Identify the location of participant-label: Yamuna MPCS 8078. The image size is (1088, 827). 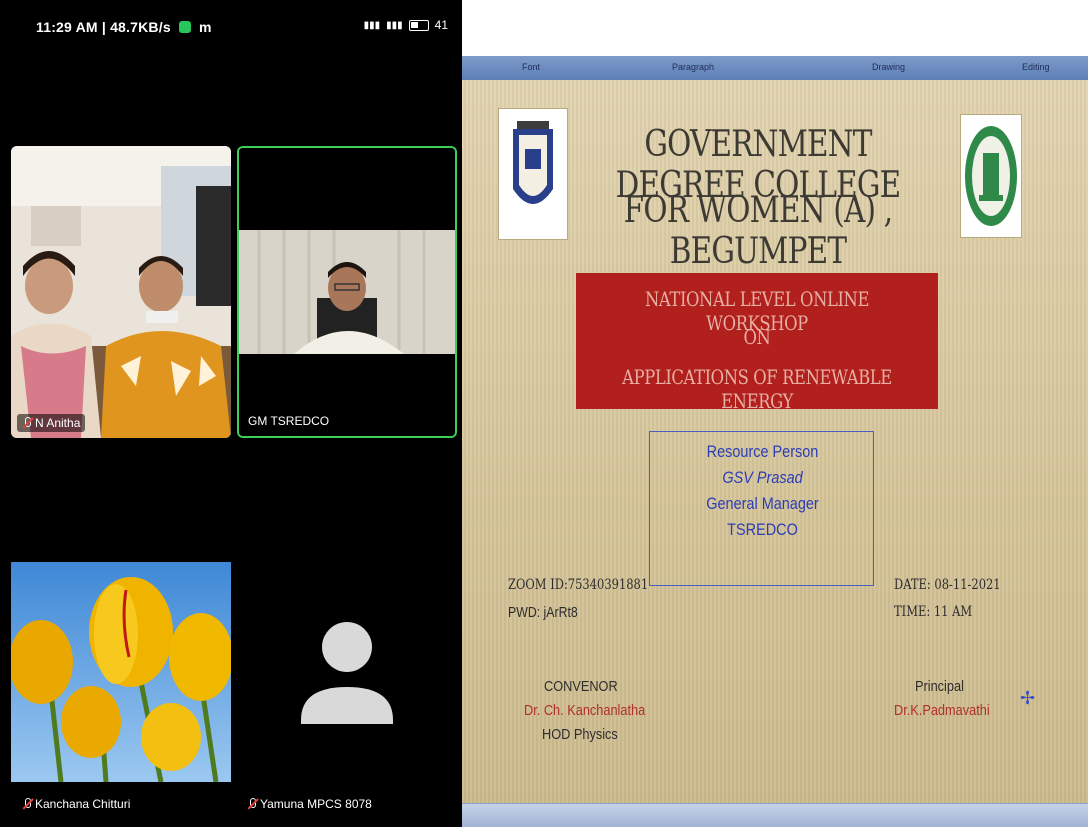
(309, 804).